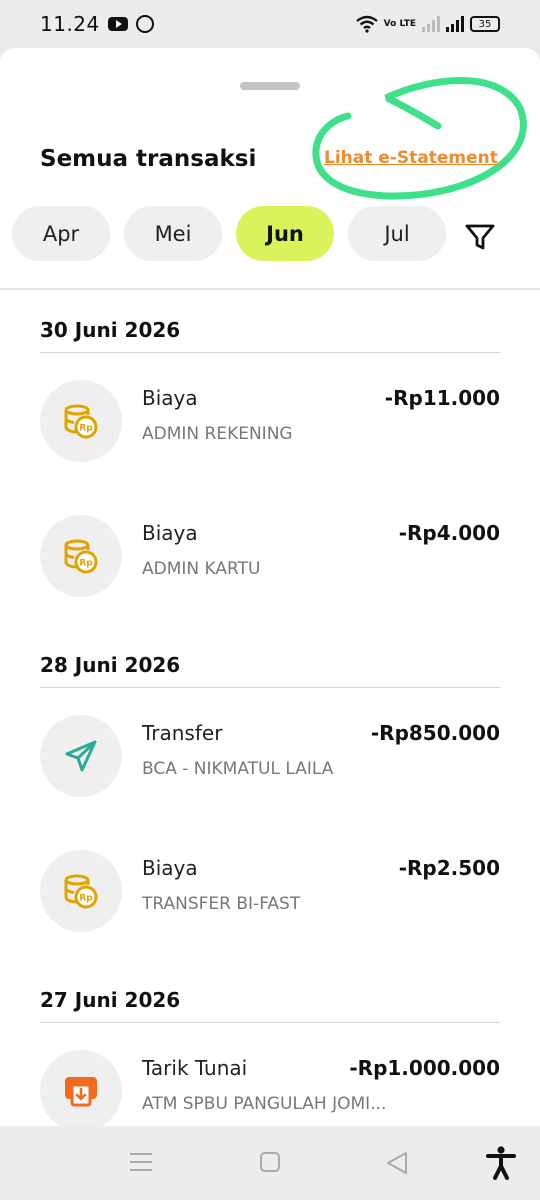 This screenshot has width=540, height=1200. Describe the element at coordinates (449, 868) in the screenshot. I see `transaction-amount: -Rp2.500` at that location.